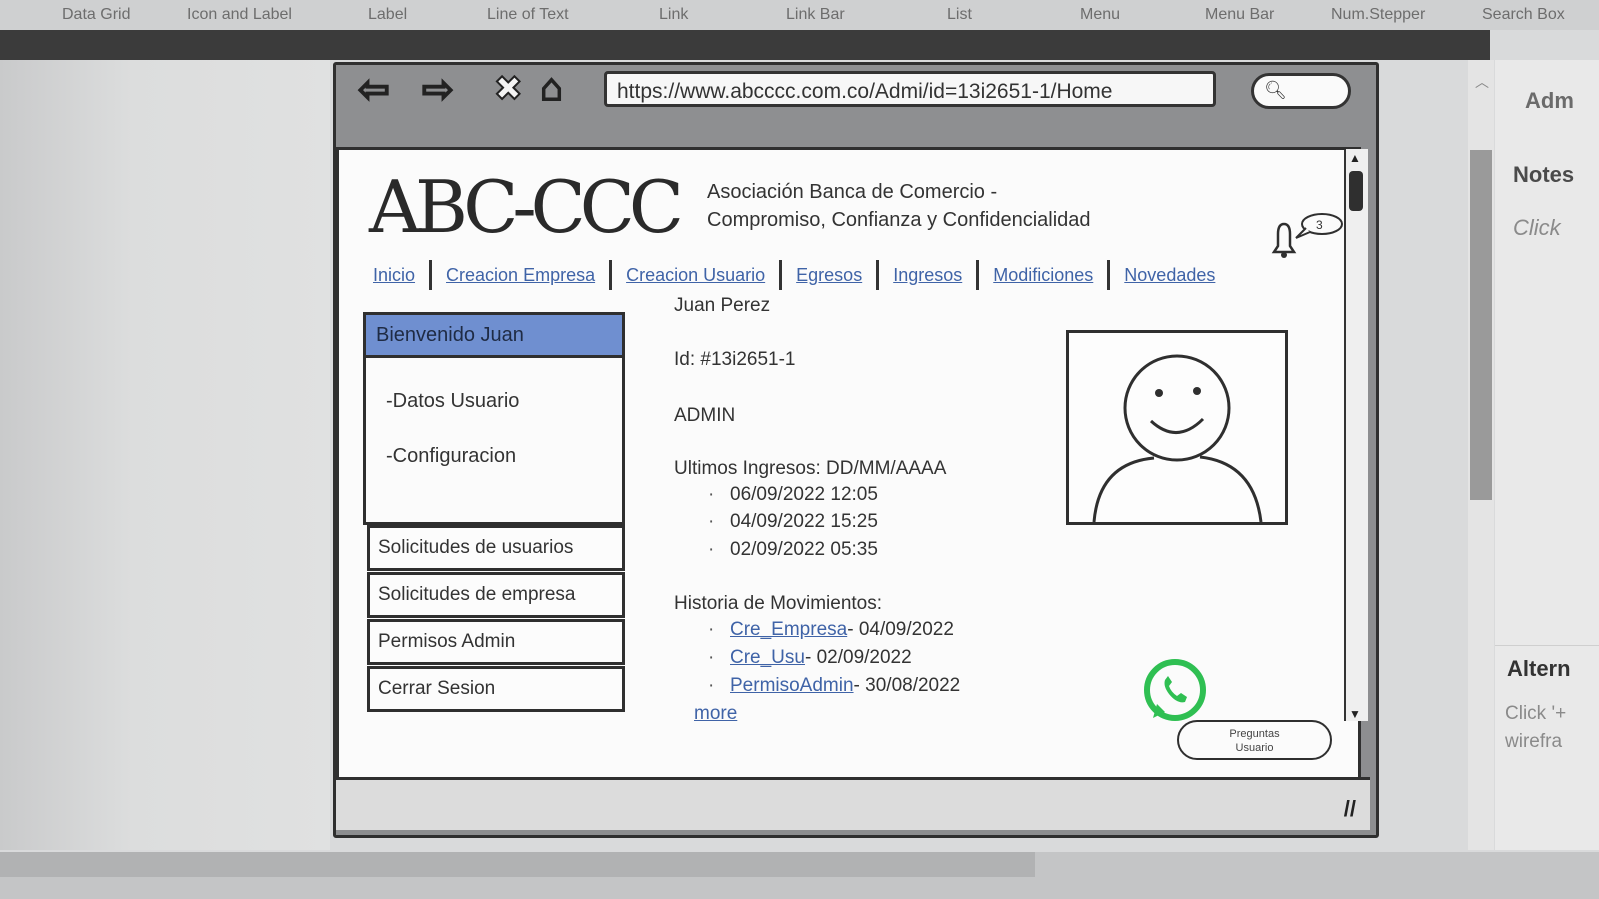  What do you see at coordinates (520, 275) in the screenshot?
I see `nav-creacion-empresa: Creacion Empresa` at bounding box center [520, 275].